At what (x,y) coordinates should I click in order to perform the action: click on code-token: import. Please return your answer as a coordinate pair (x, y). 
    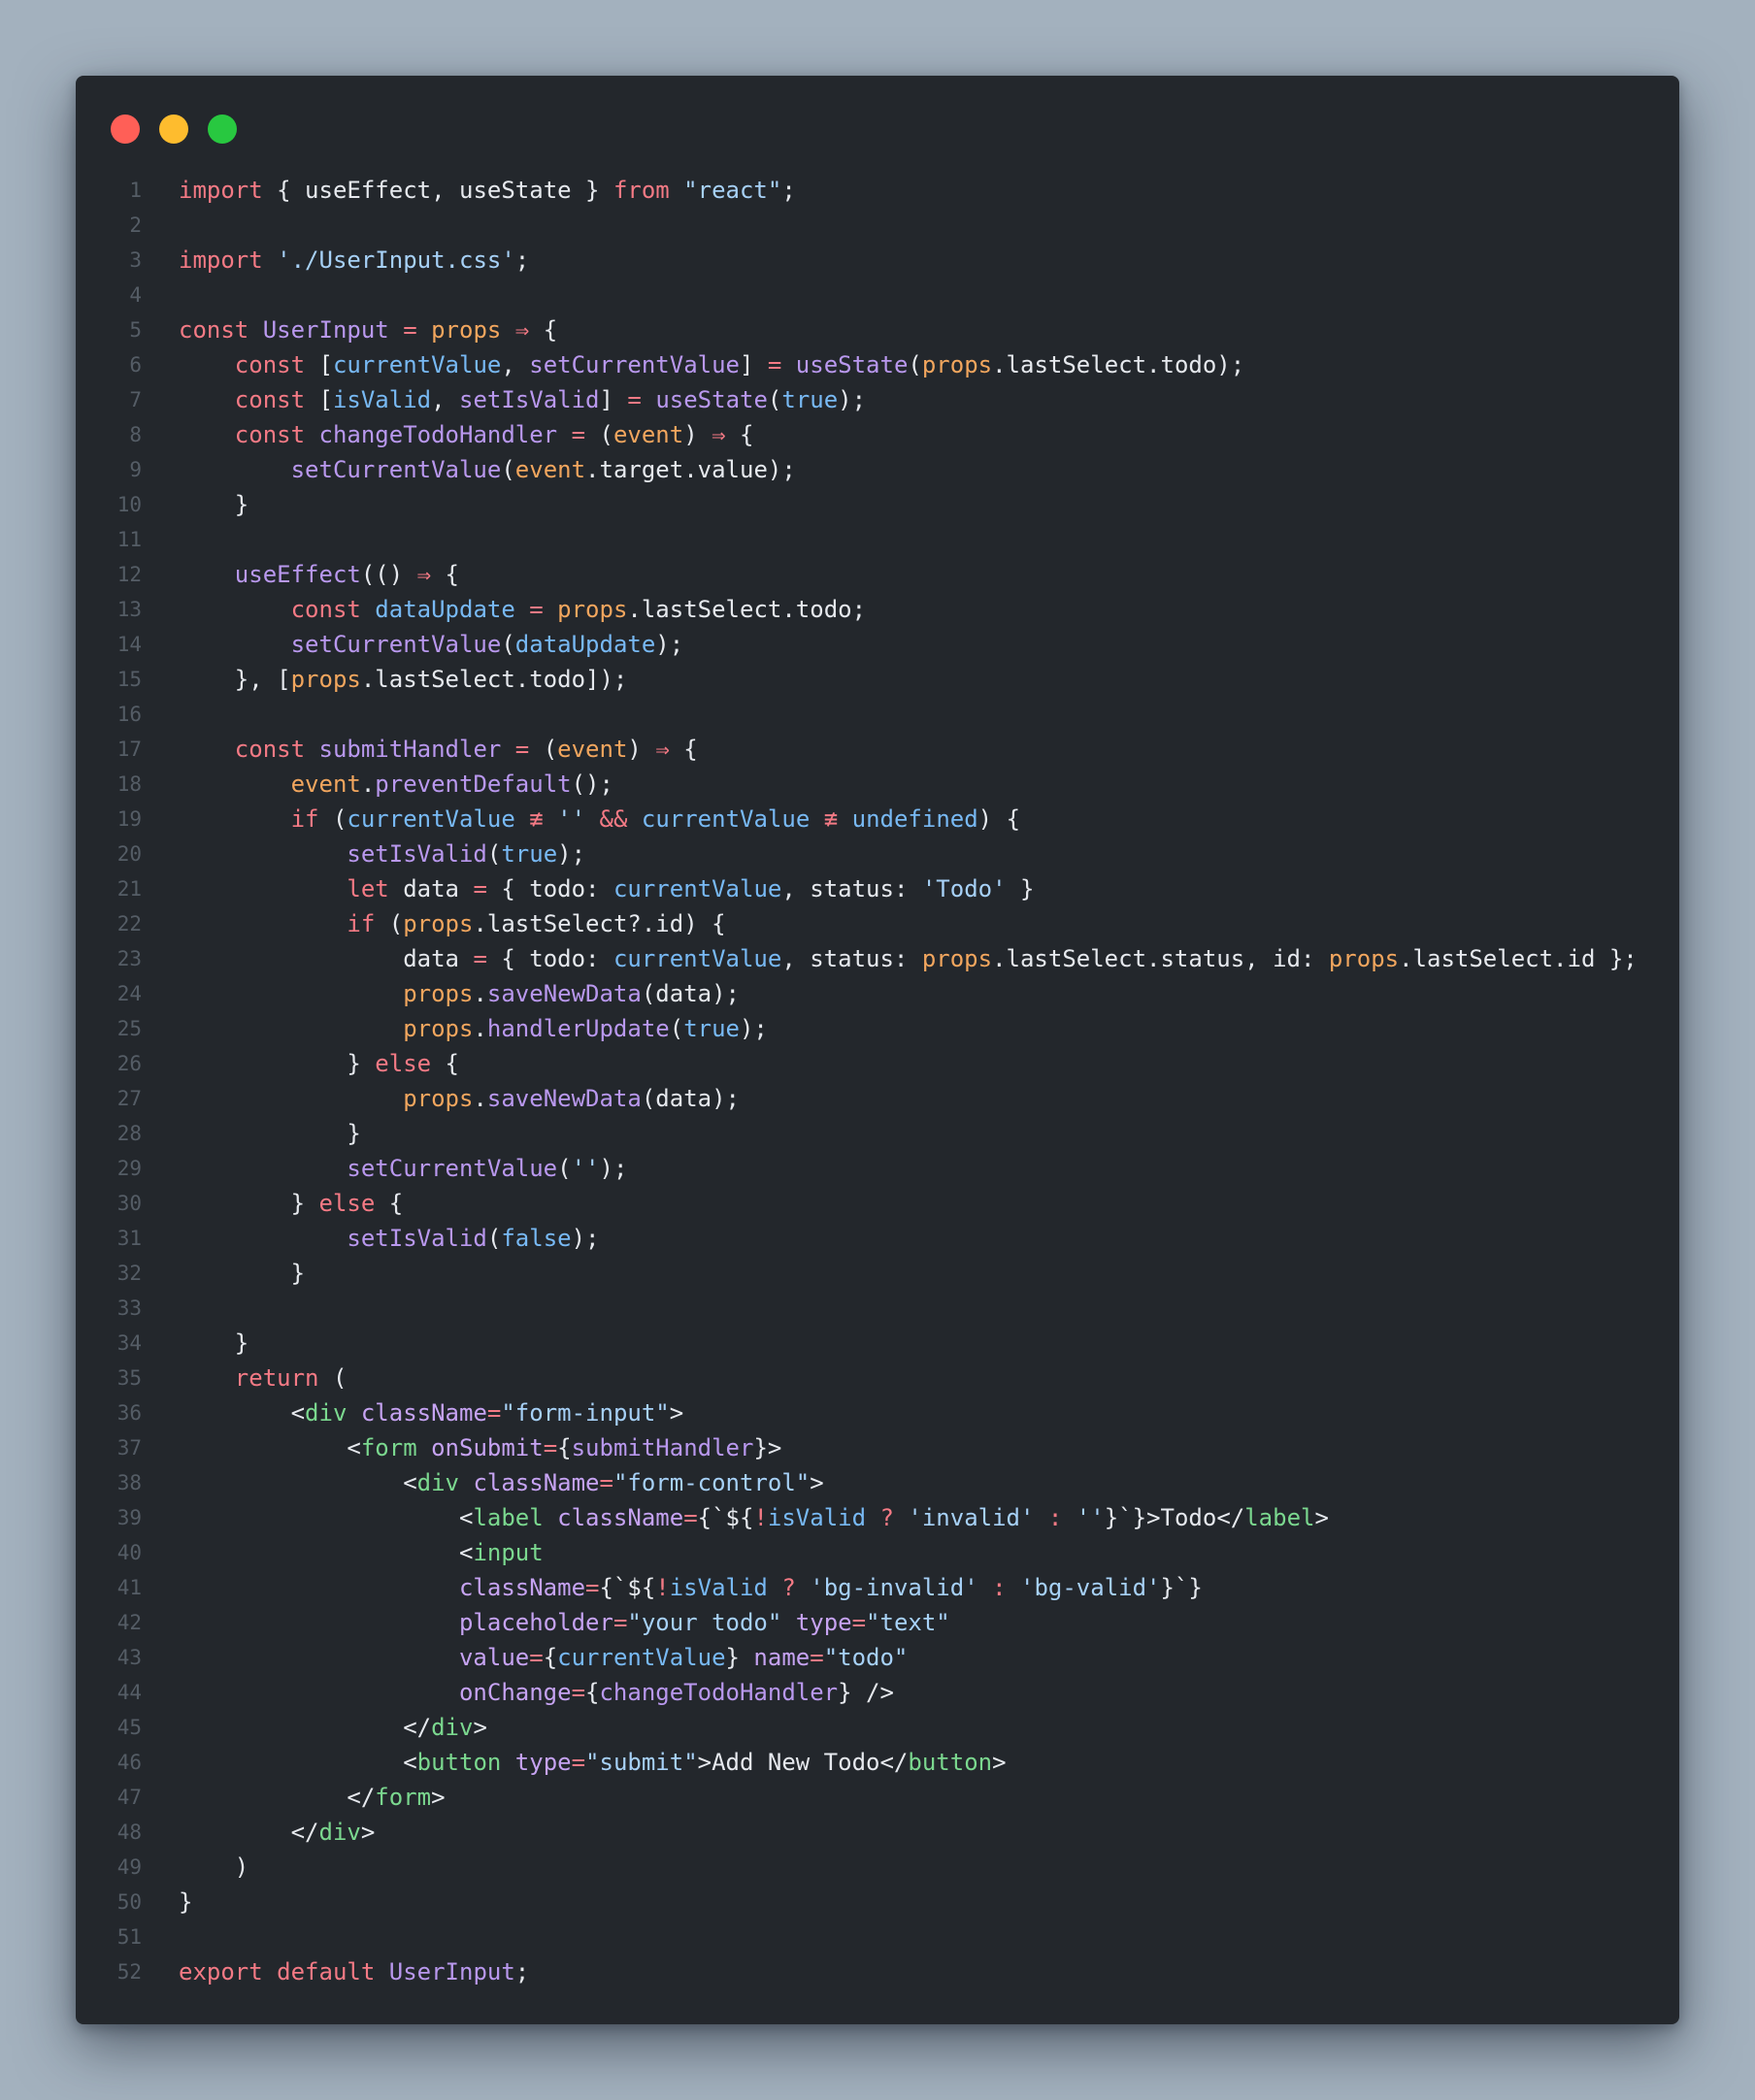
    Looking at the image, I should click on (221, 190).